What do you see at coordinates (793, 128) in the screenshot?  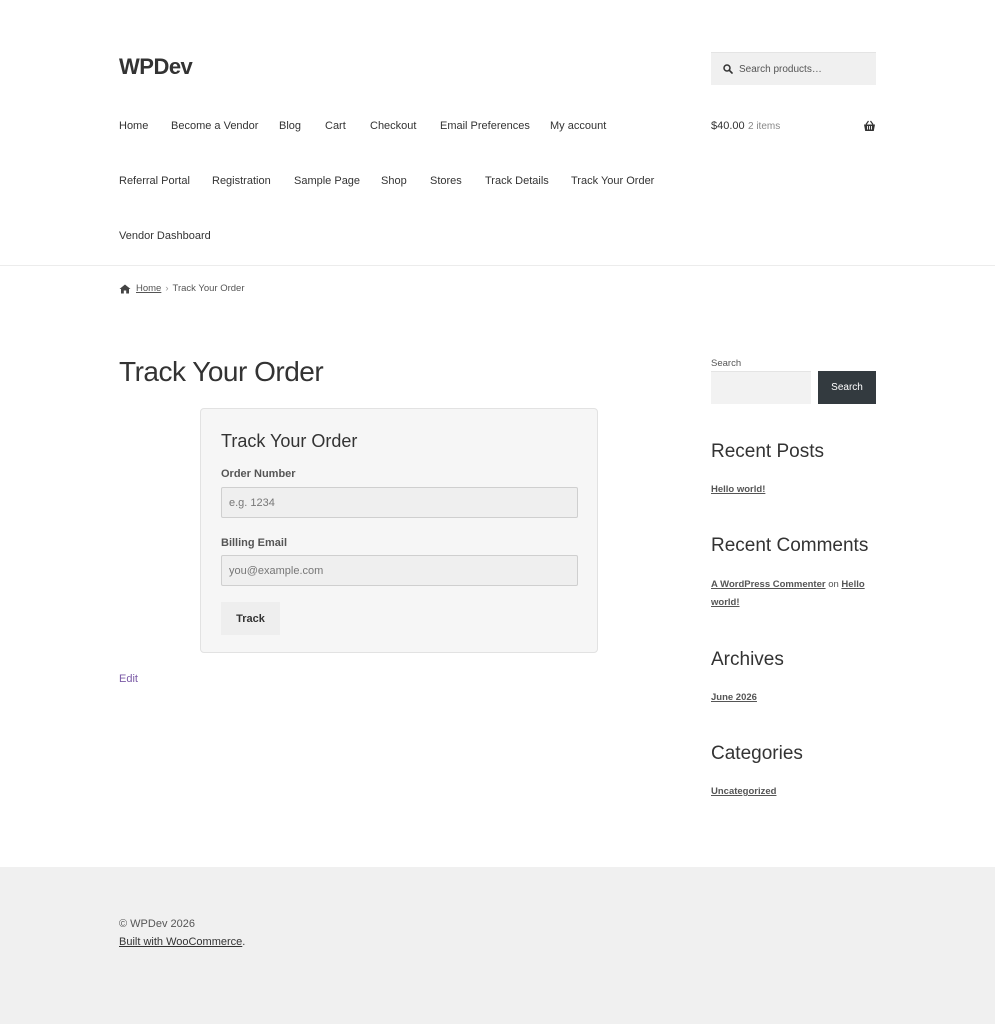 I see `header-cart: $40.00 2 items` at bounding box center [793, 128].